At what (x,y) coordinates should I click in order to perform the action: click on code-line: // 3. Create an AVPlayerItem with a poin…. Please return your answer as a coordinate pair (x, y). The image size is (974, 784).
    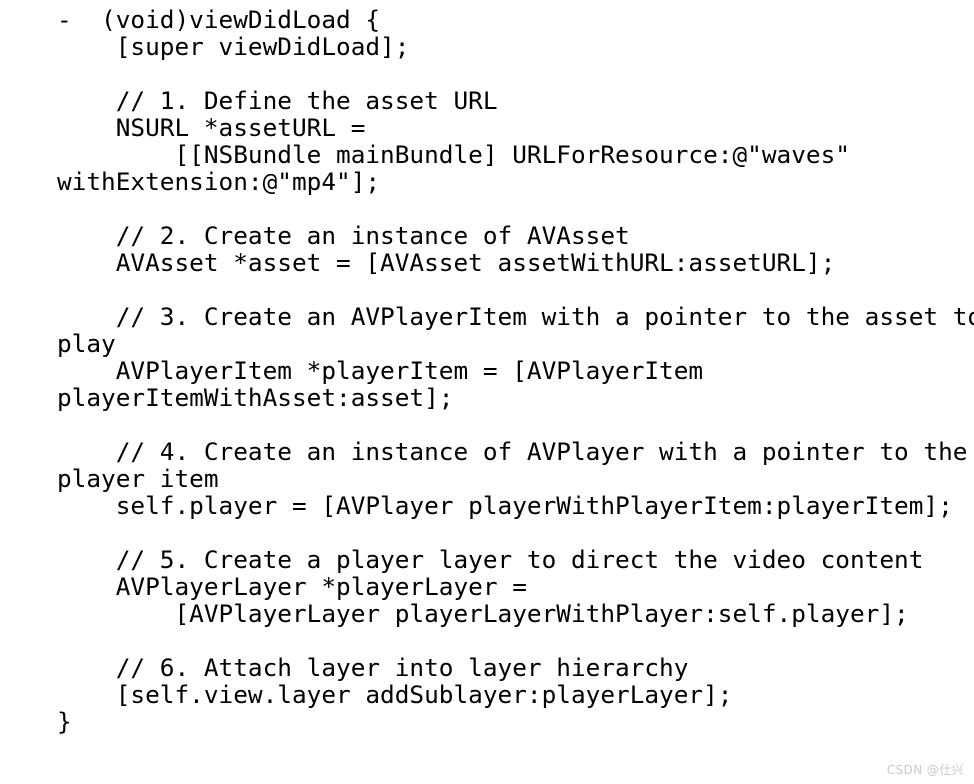
    Looking at the image, I should click on (515, 316).